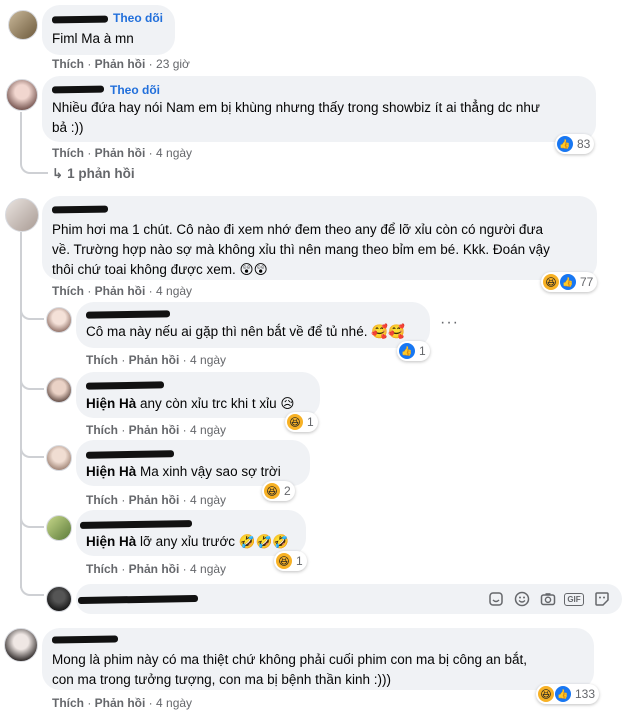 This screenshot has height=712, width=630. I want to click on camera-icon, so click(548, 599).